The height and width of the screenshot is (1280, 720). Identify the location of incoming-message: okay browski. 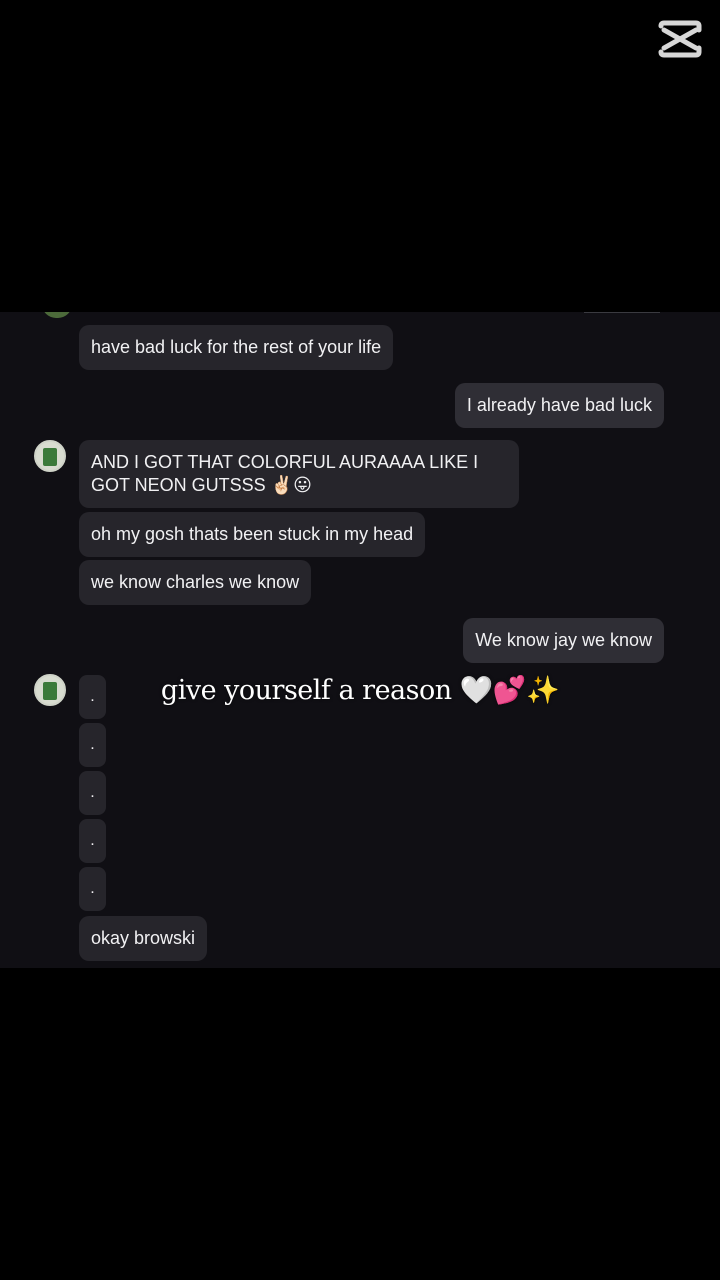
(143, 938).